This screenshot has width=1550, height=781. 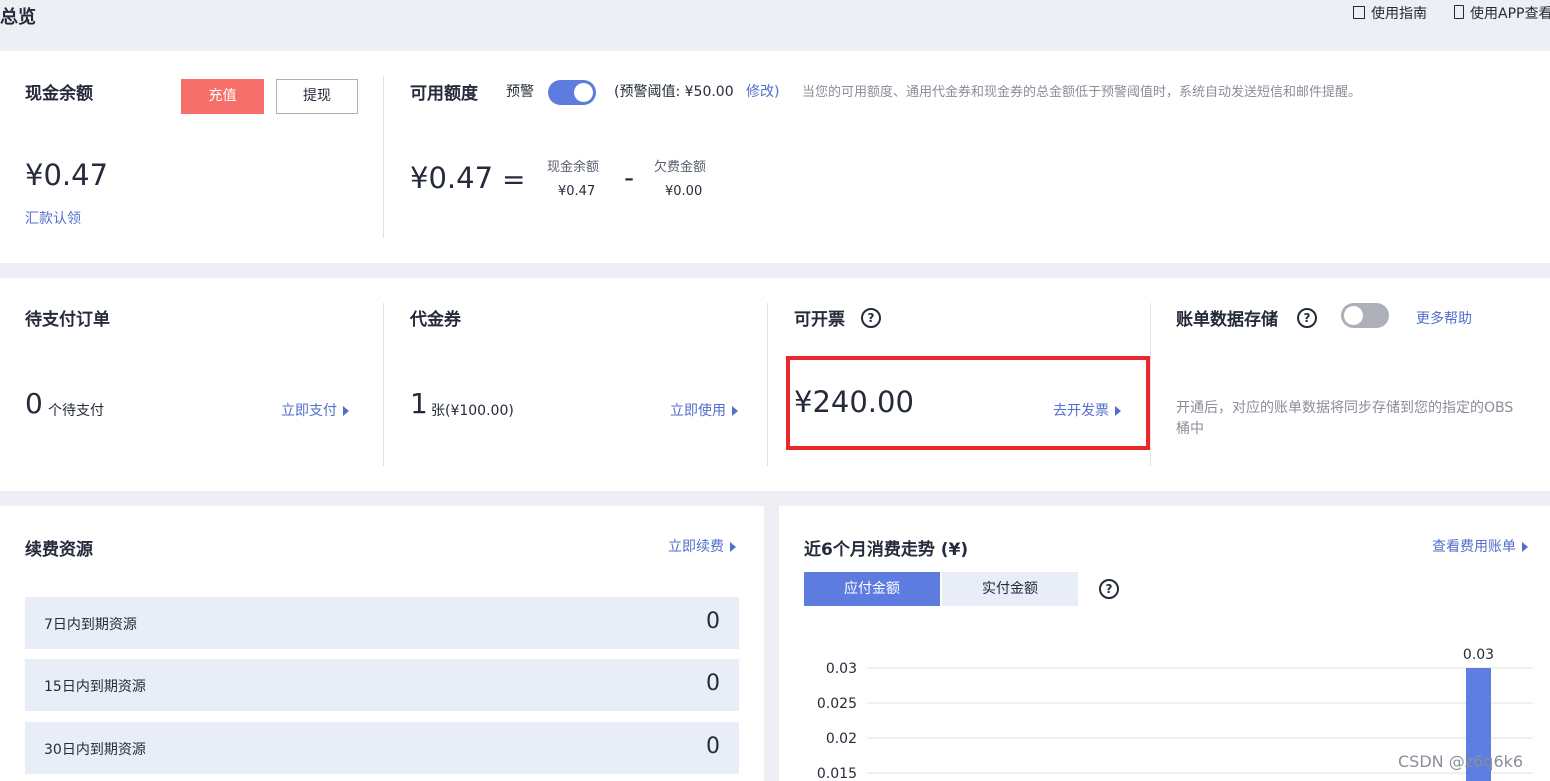 What do you see at coordinates (520, 92) in the screenshot?
I see `alert-label: 预警` at bounding box center [520, 92].